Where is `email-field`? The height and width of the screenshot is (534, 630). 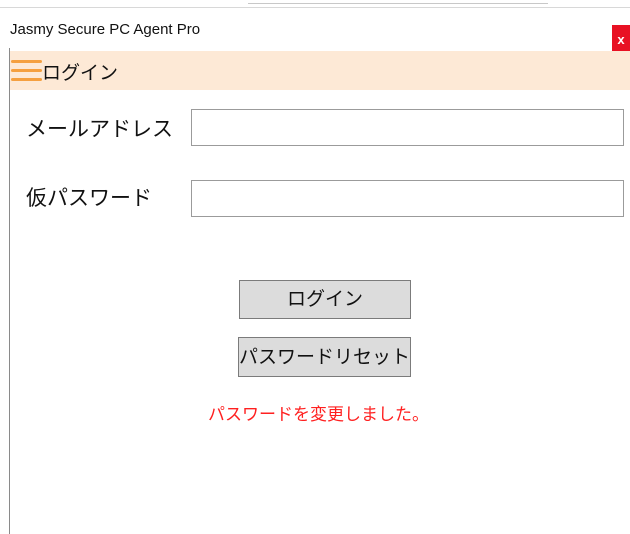
email-field is located at coordinates (407, 127).